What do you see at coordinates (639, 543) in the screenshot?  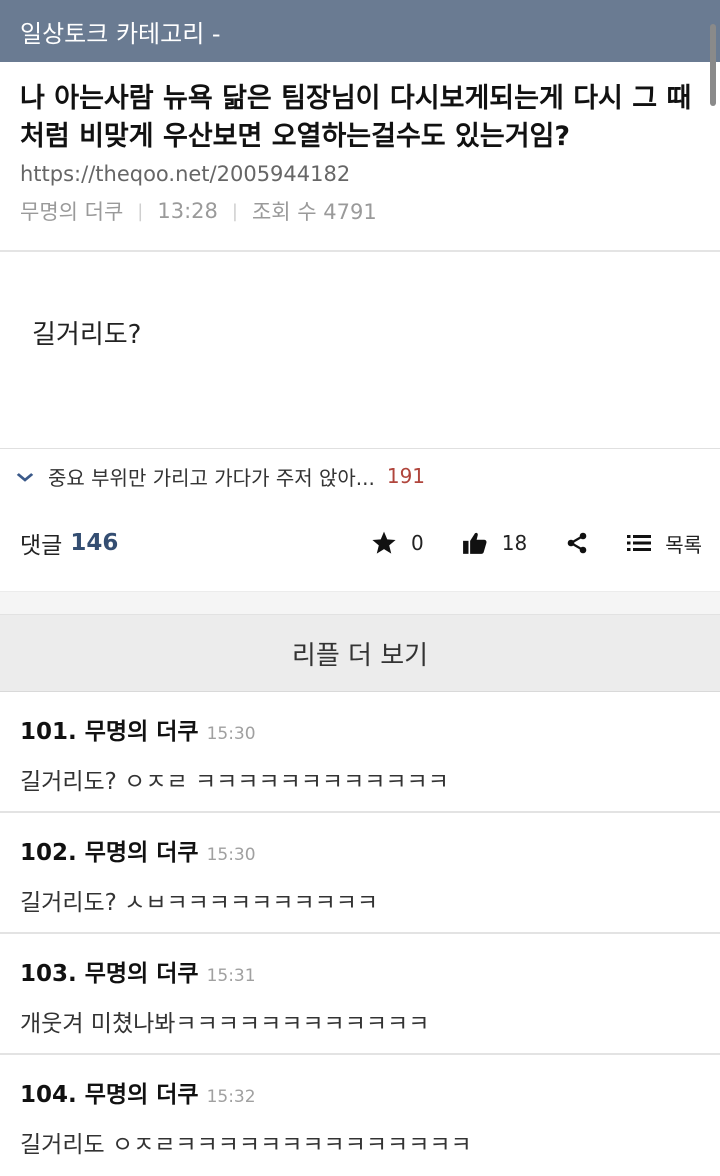 I see `list-icon` at bounding box center [639, 543].